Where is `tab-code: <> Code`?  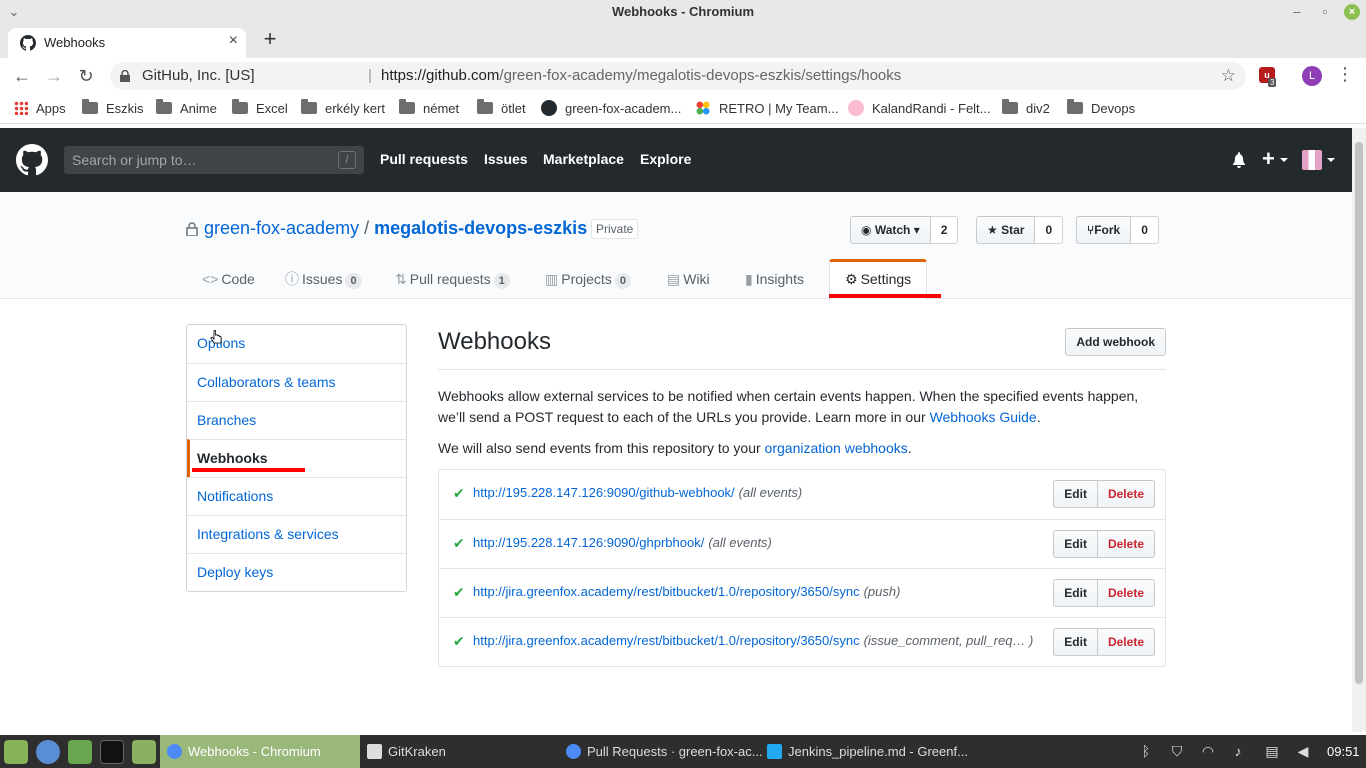 tab-code: <> Code is located at coordinates (228, 279).